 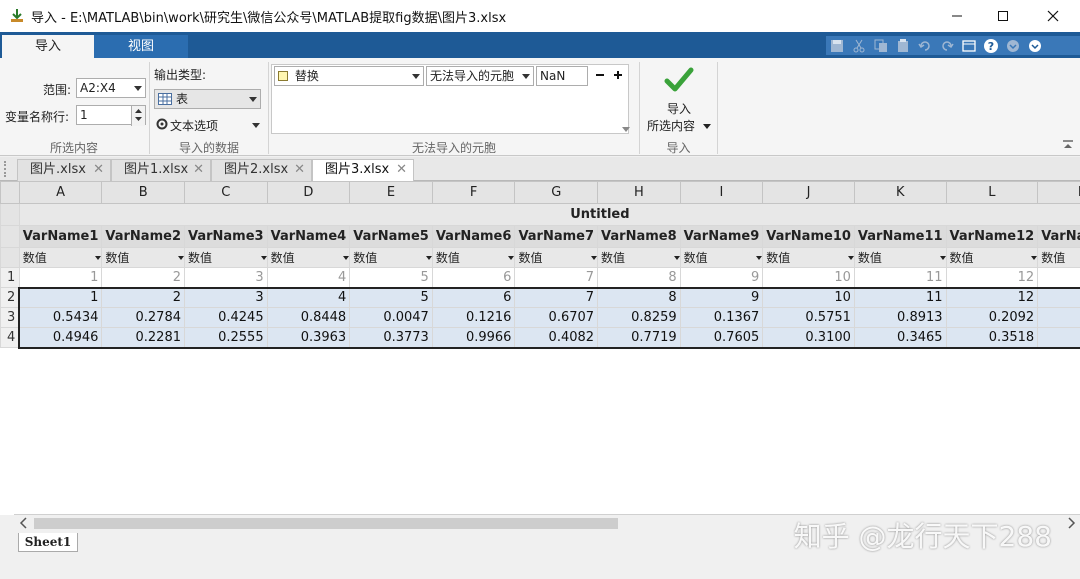 I want to click on minimize-ribbon-quick-button, so click(x=1013, y=45).